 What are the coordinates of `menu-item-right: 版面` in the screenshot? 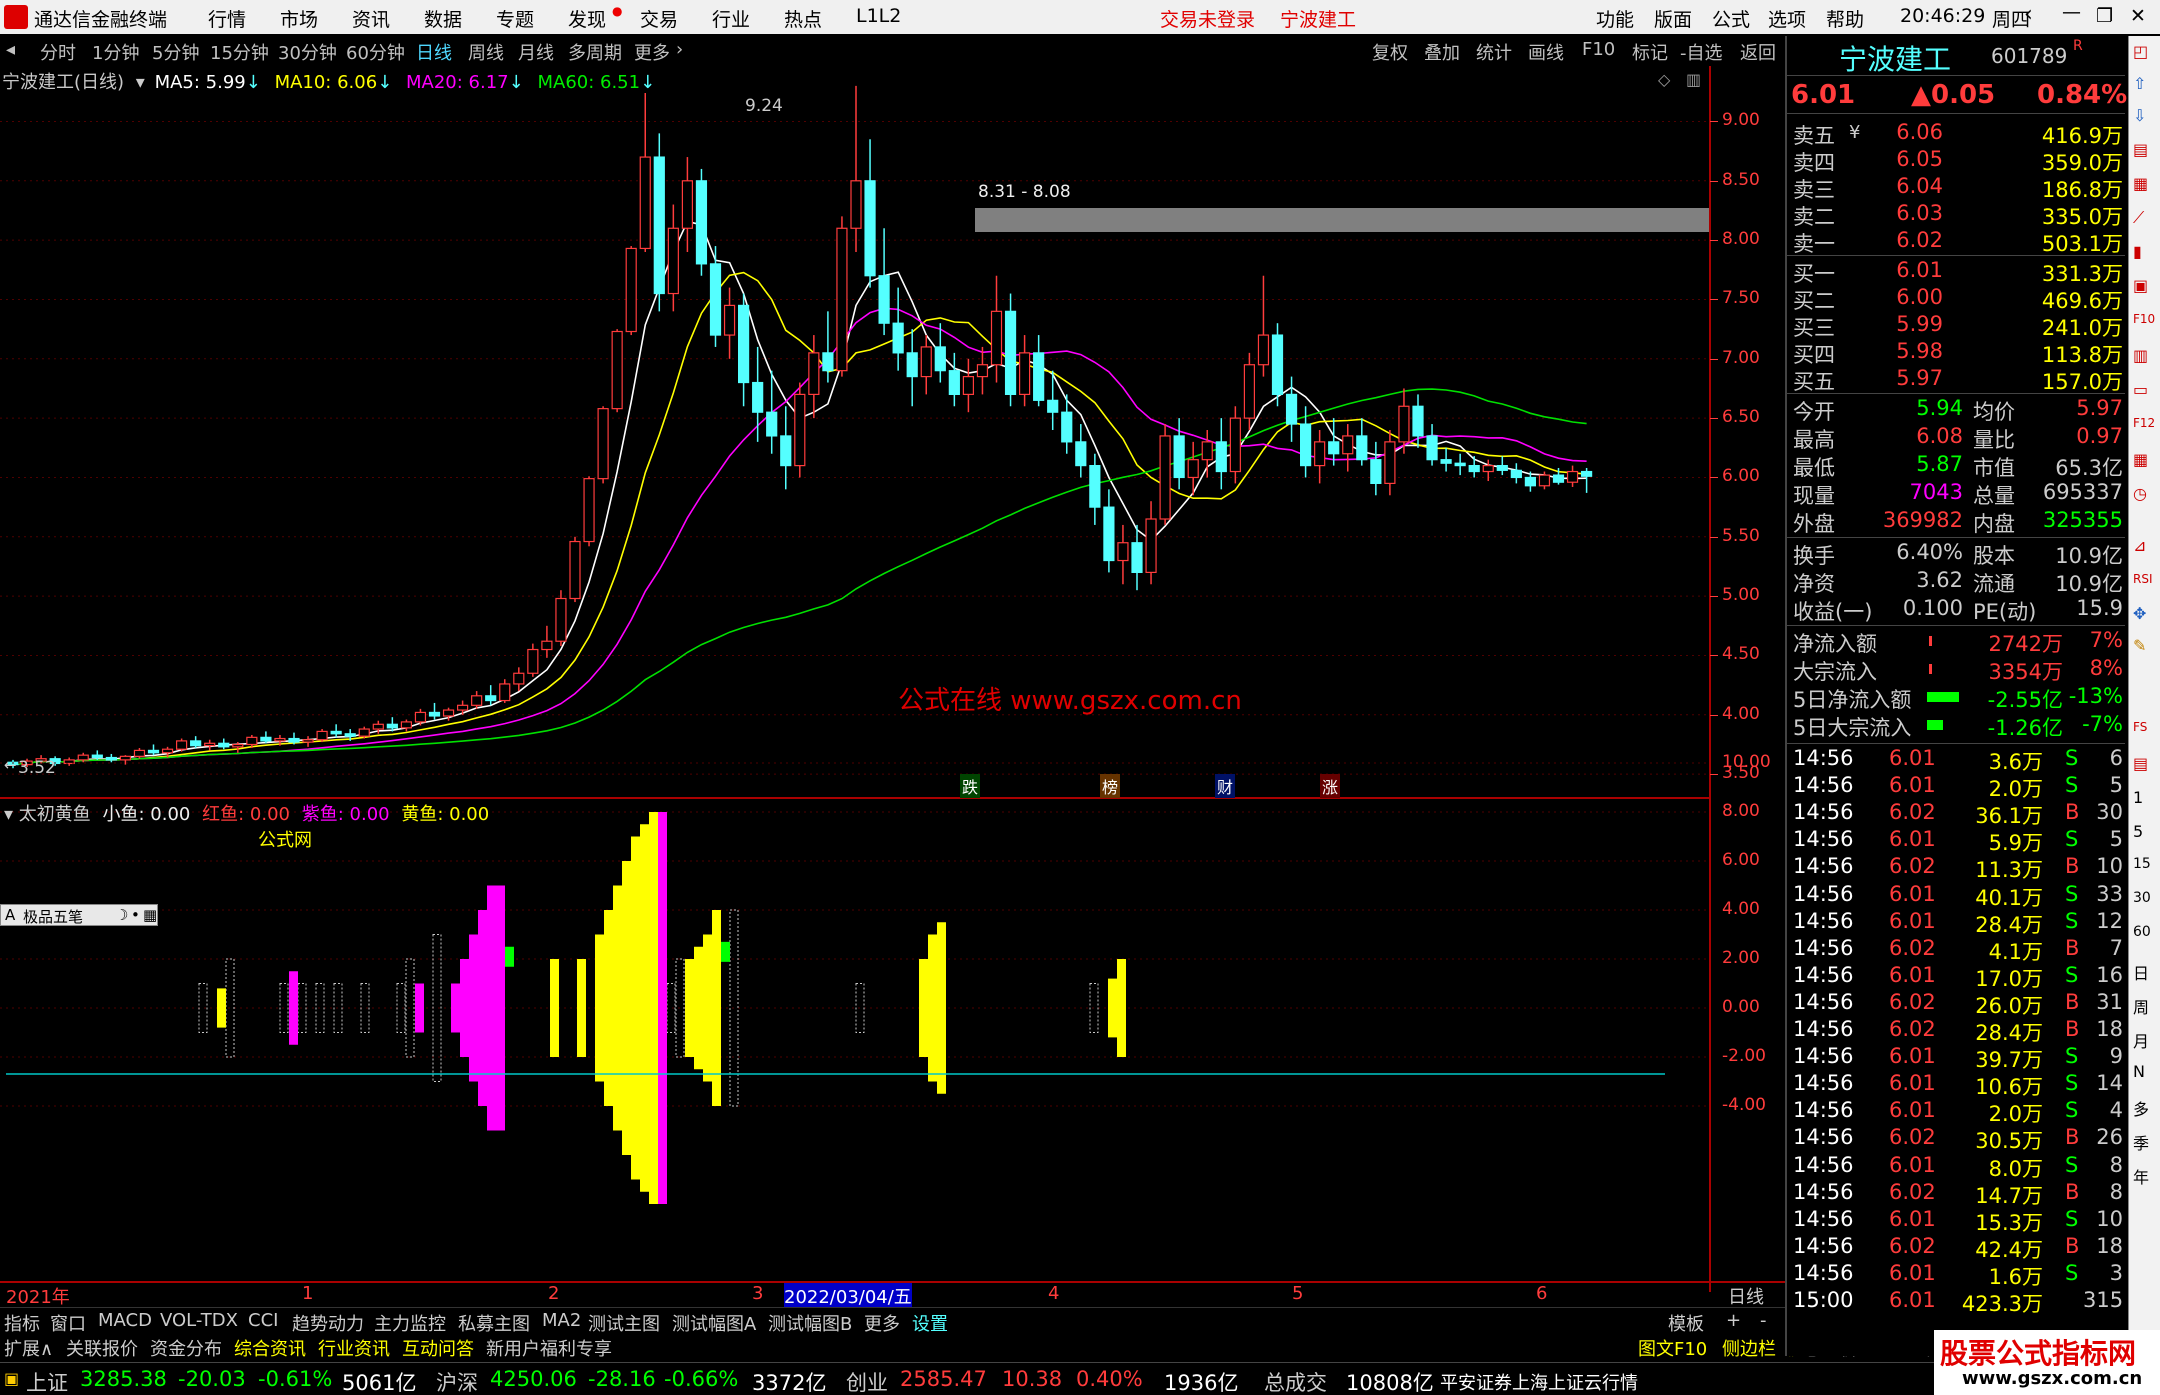 It's located at (1673, 18).